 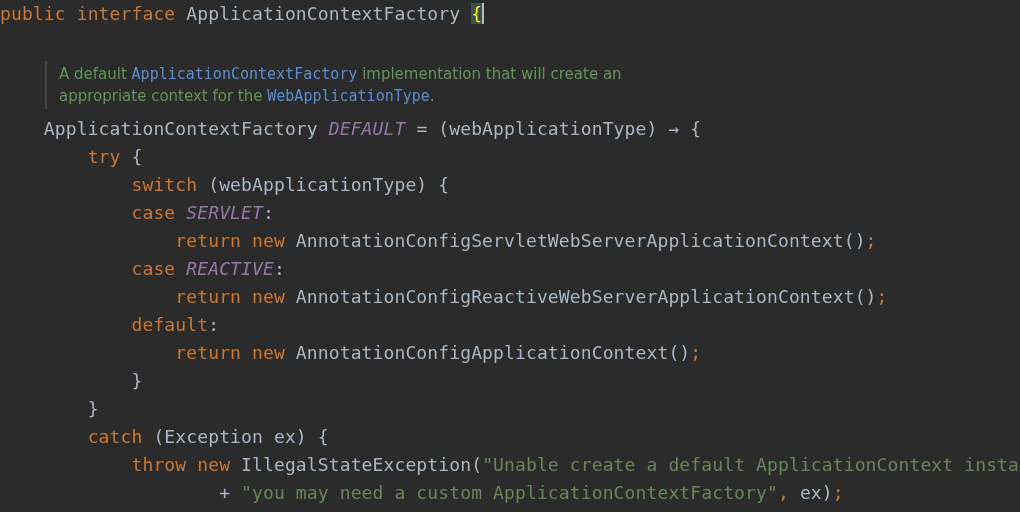 I want to click on doc-comment: A default ApplicationContextFactory implementation that will create an appropriate context for the WebApplicationType., so click(x=333, y=85).